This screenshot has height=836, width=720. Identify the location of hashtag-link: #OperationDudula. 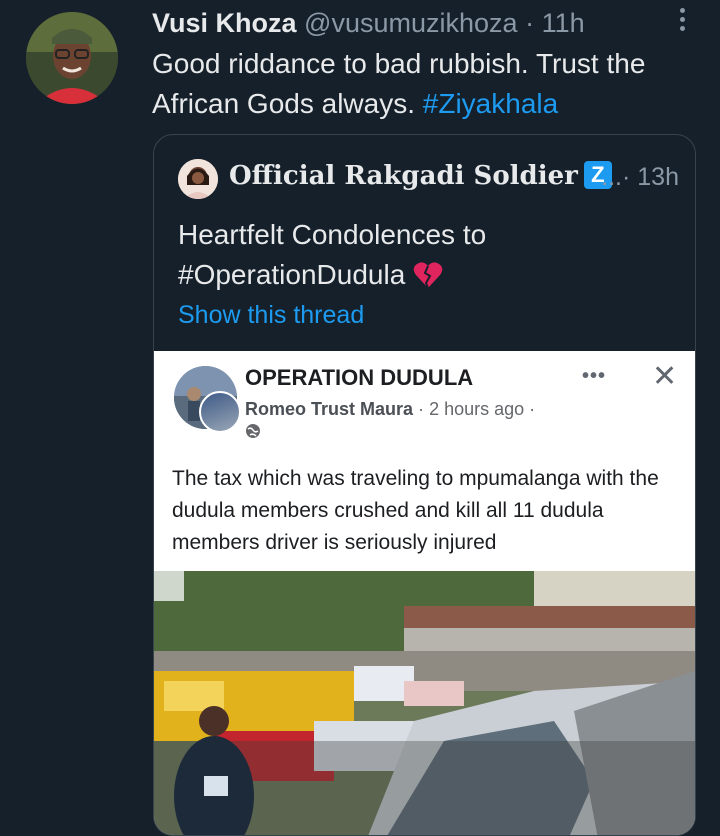
(291, 274).